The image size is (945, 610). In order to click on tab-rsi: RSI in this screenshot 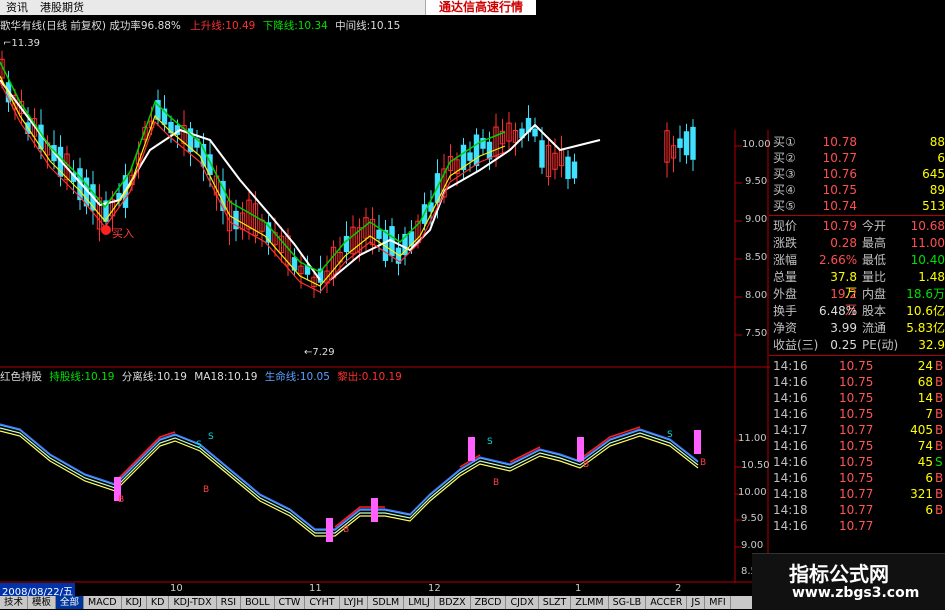, I will do `click(229, 602)`.